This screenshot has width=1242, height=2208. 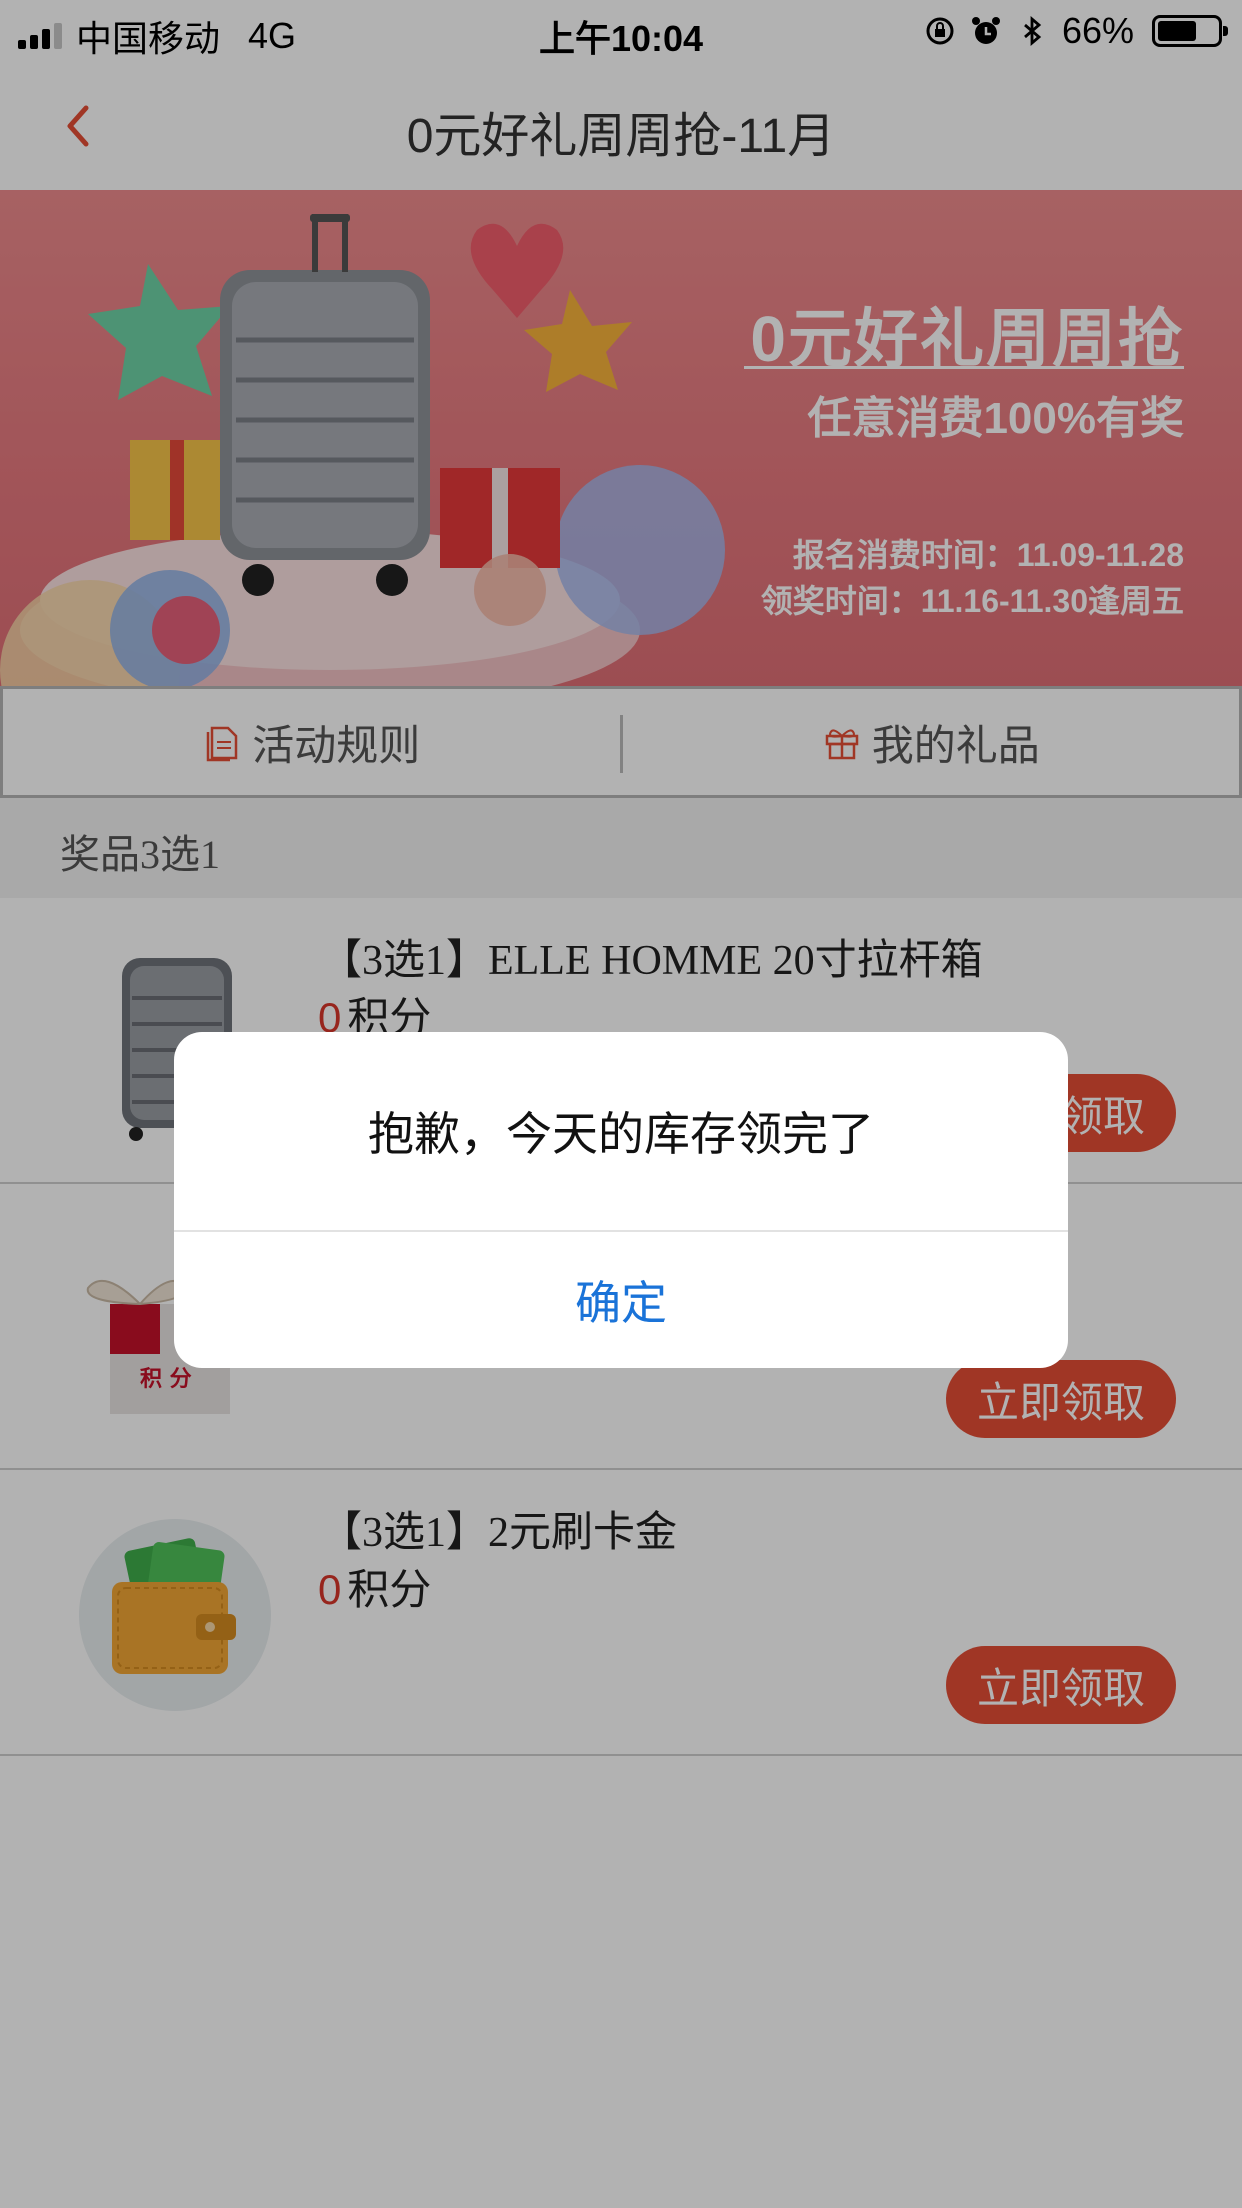 I want to click on dialog-message: 抱歉，今天的库存领完了, so click(x=621, y=1134).